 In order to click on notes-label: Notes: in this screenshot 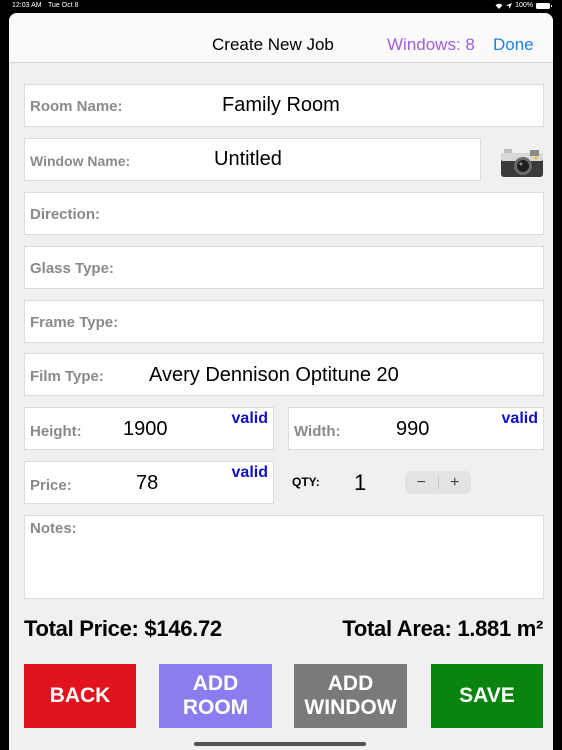, I will do `click(53, 528)`.